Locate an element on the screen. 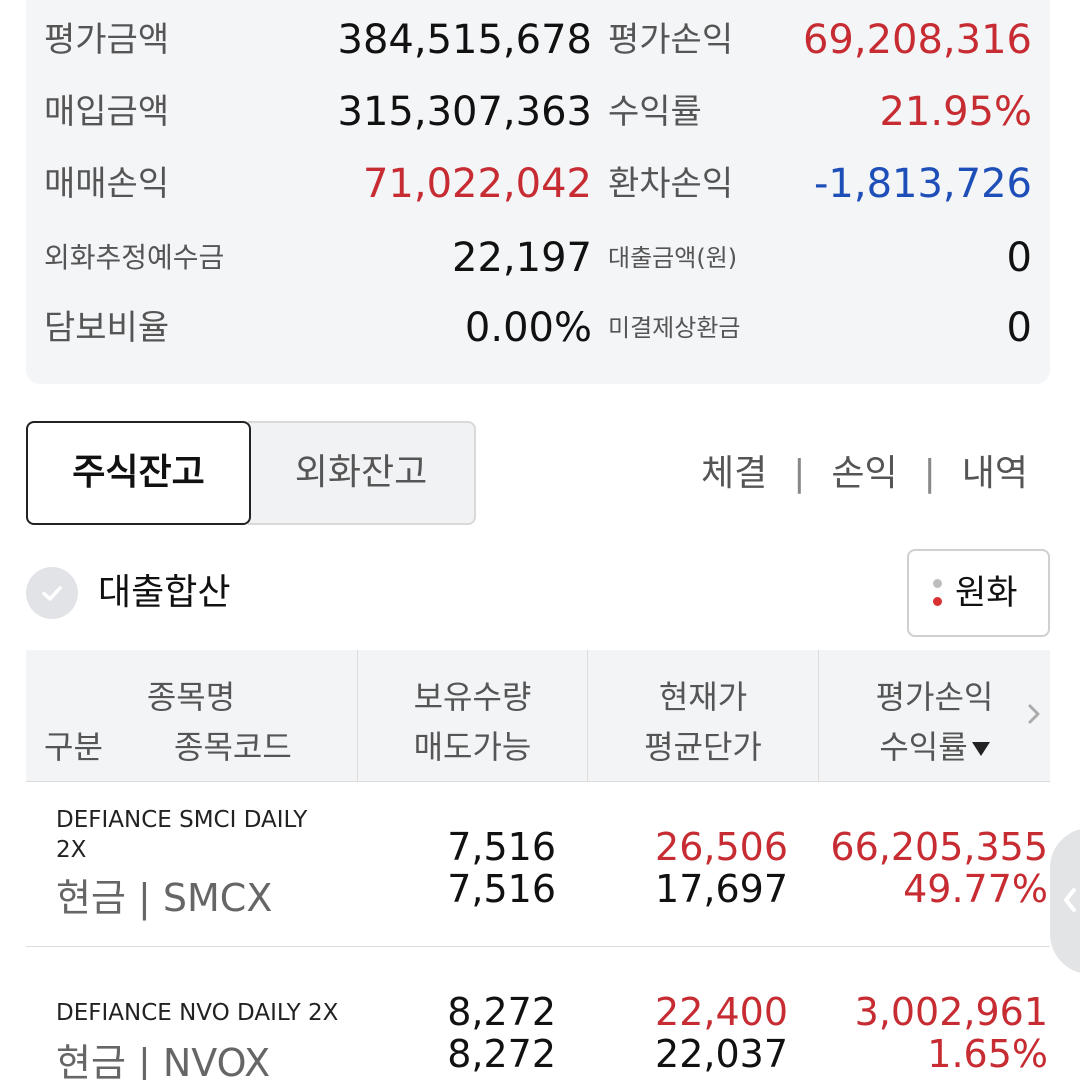 This screenshot has width=1080, height=1080. holding-return-rate: 49.77% is located at coordinates (975, 889).